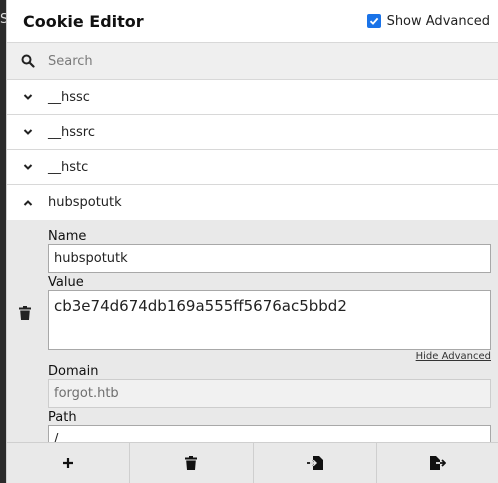 Image resolution: width=498 pixels, height=483 pixels. I want to click on export-icon, so click(437, 463).